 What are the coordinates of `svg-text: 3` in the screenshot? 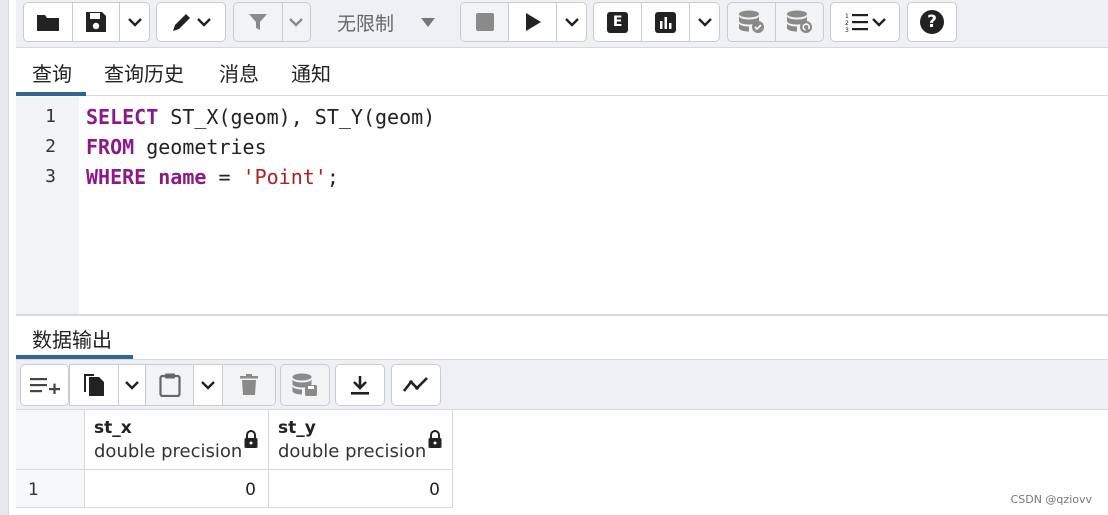 It's located at (847, 29).